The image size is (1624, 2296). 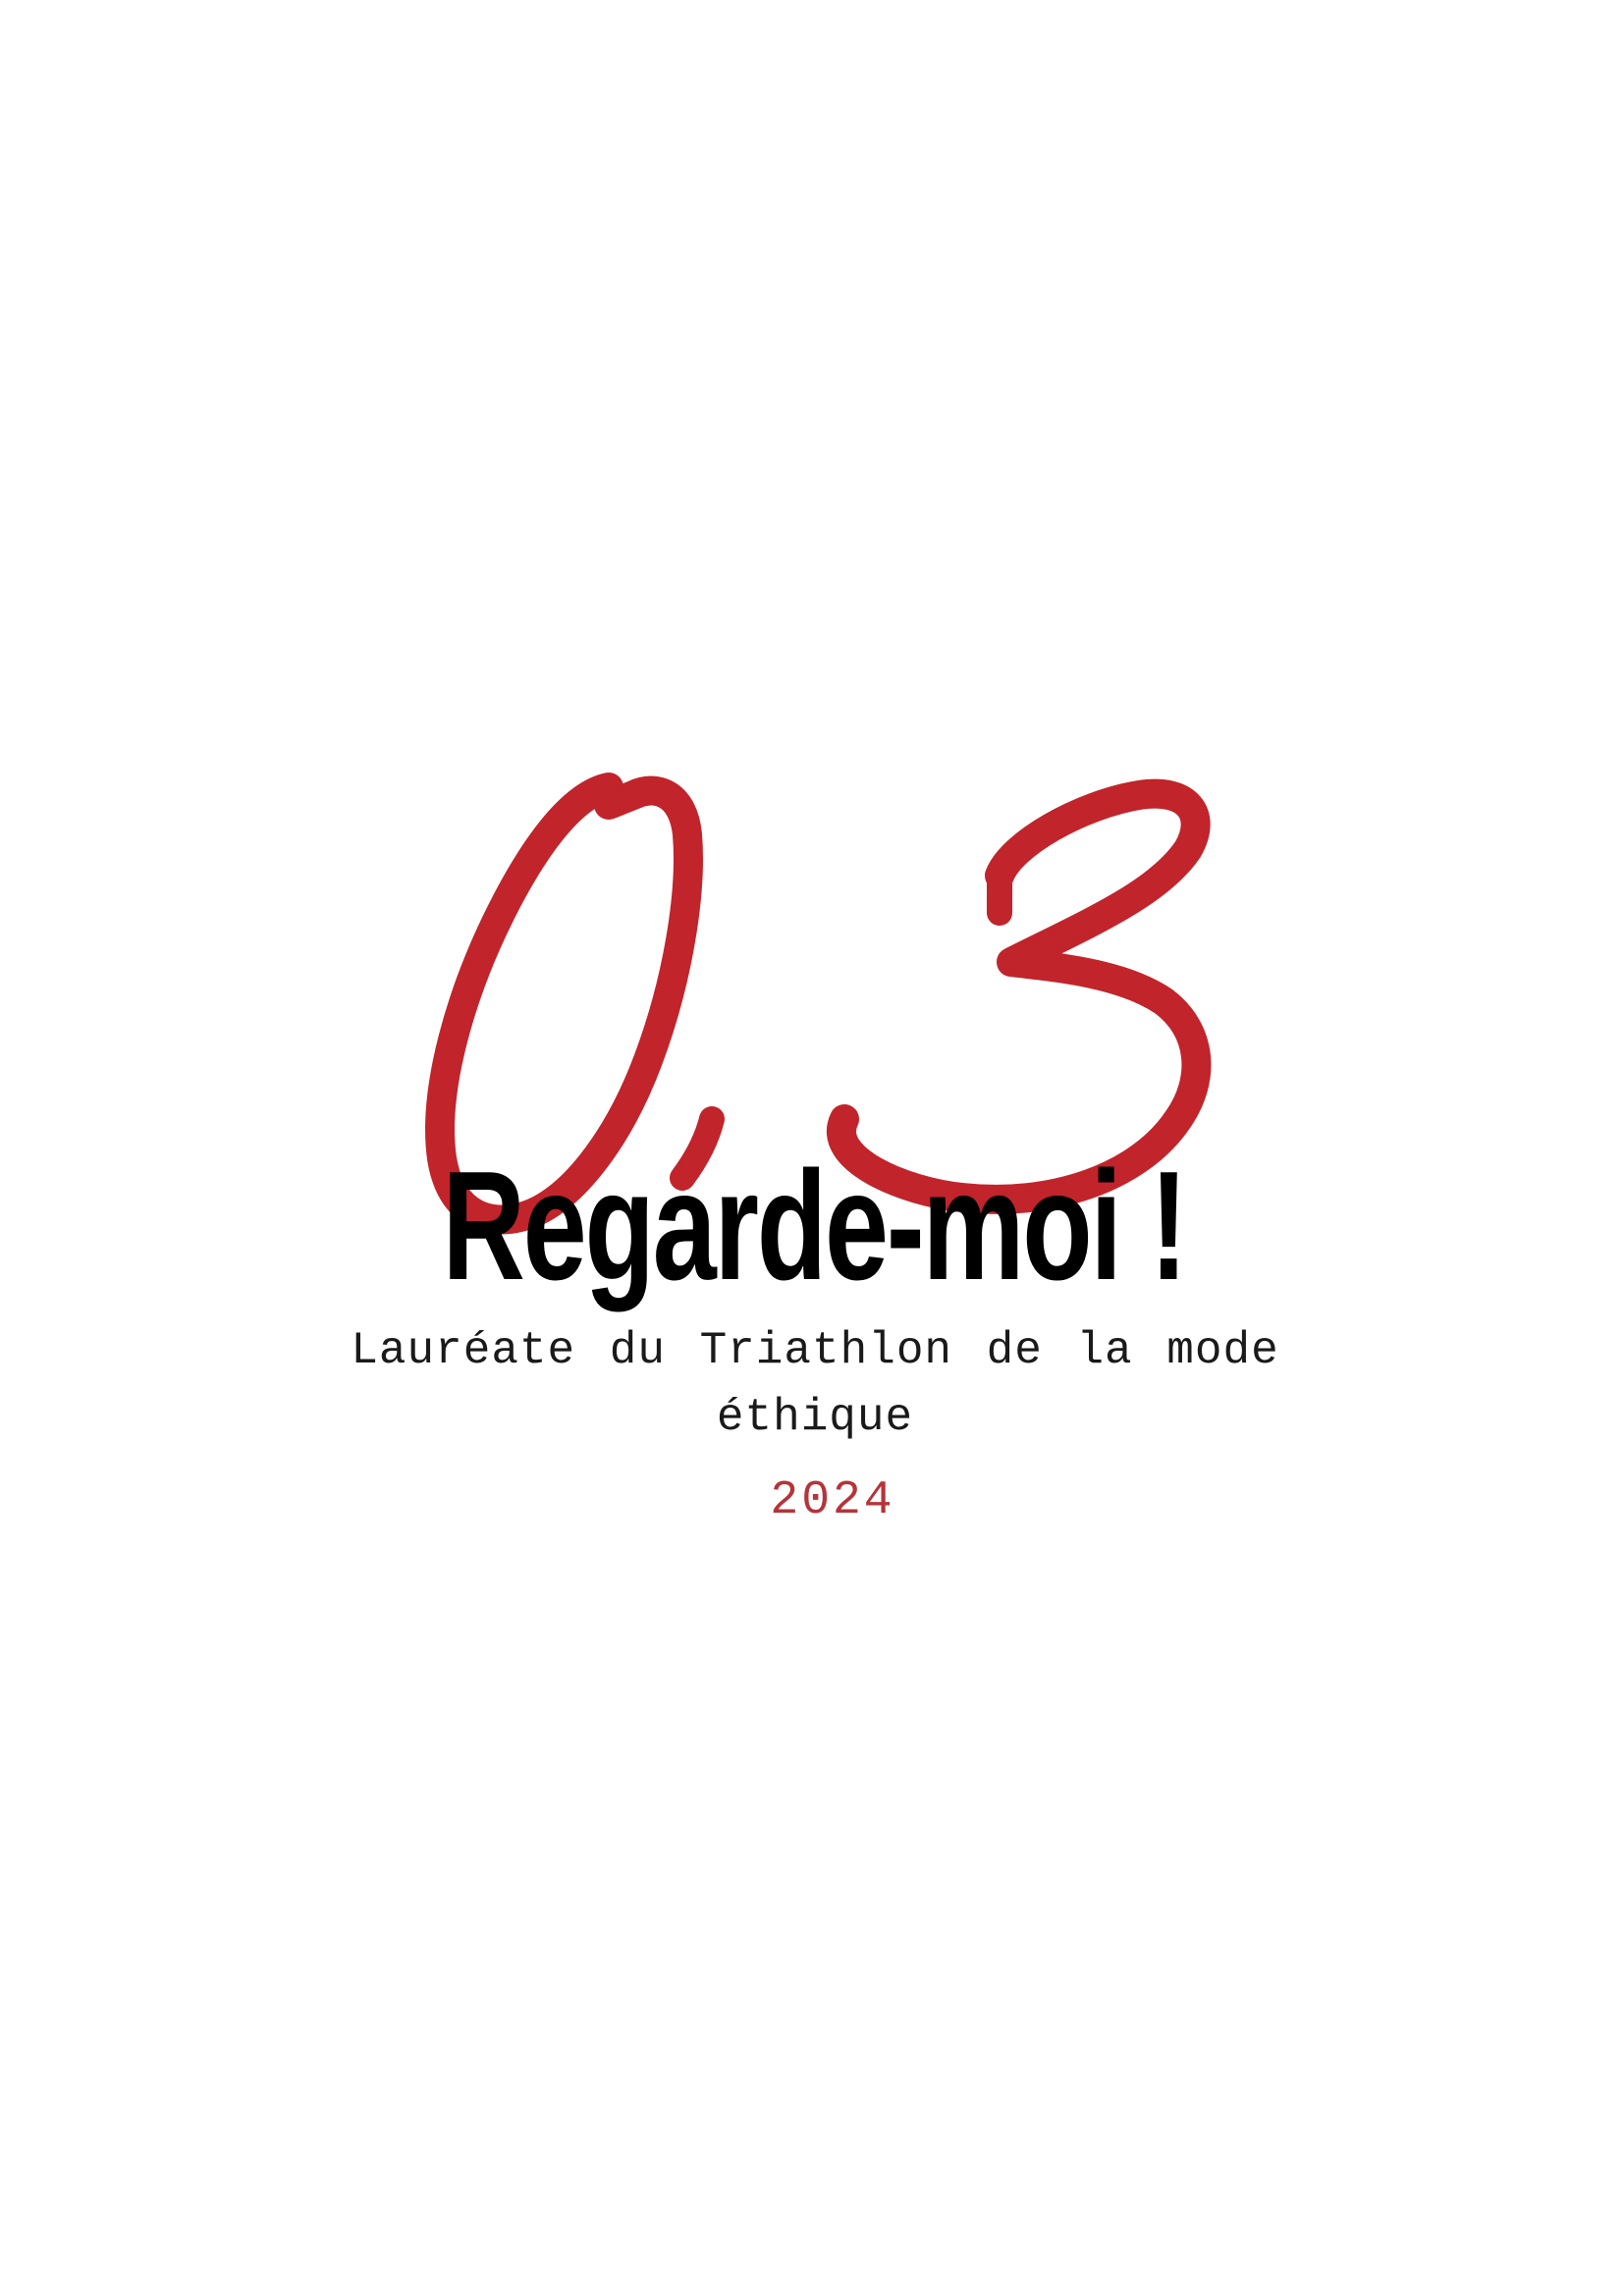 What do you see at coordinates (1019, 996) in the screenshot?
I see `logo-digit-three` at bounding box center [1019, 996].